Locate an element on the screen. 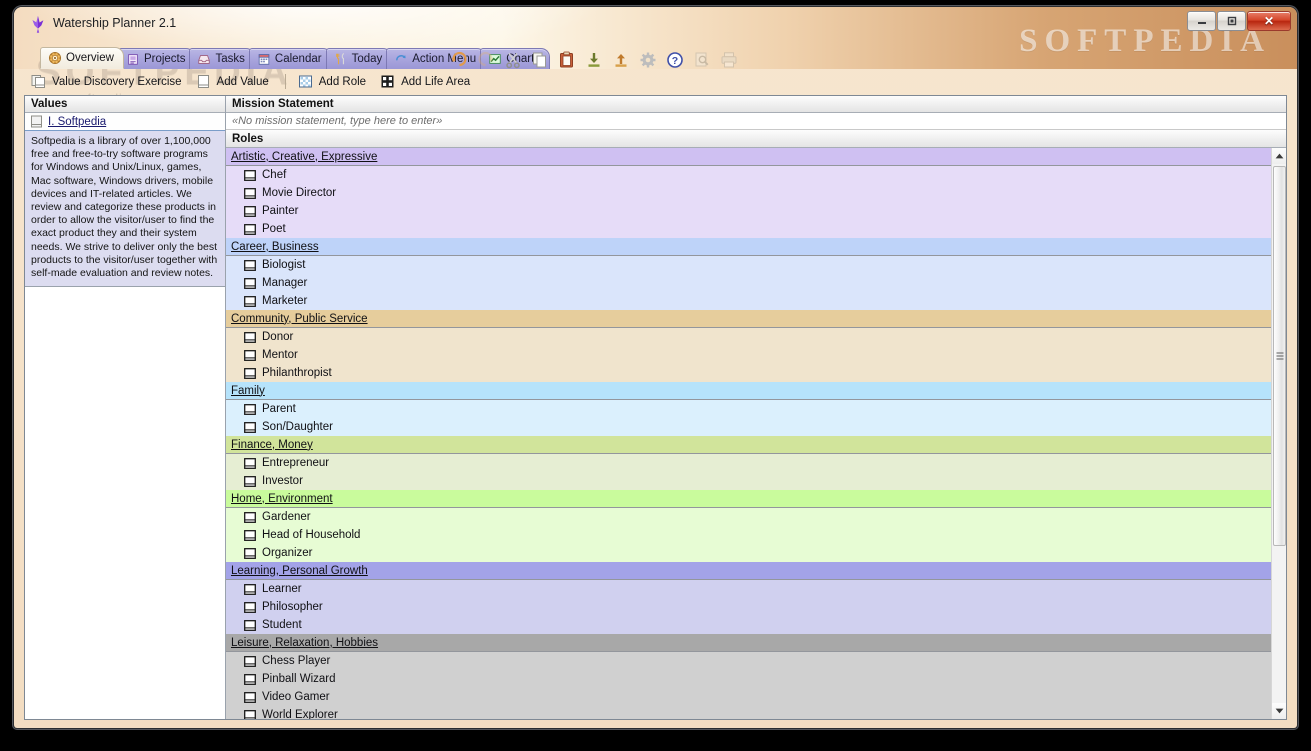 The image size is (1311, 751). role-category-header: Career, Business is located at coordinates (756, 247).